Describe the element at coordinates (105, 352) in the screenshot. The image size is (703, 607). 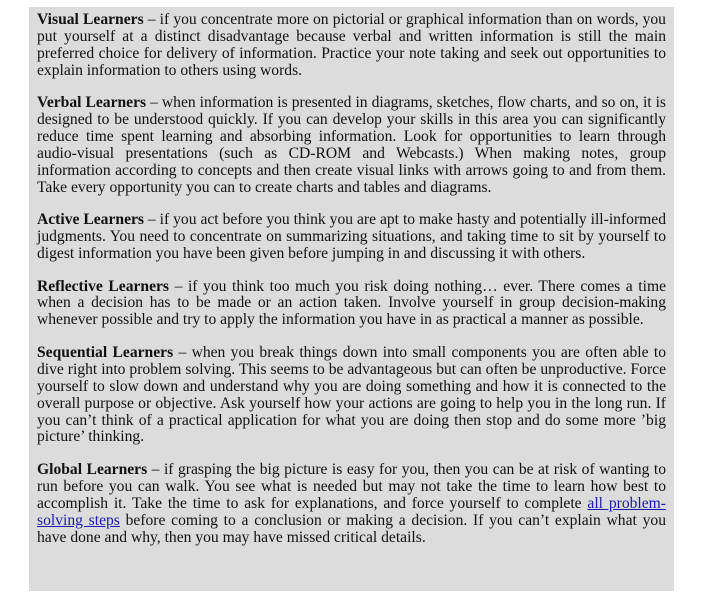
I see `term-sequential-learners: Sequential Learners` at that location.